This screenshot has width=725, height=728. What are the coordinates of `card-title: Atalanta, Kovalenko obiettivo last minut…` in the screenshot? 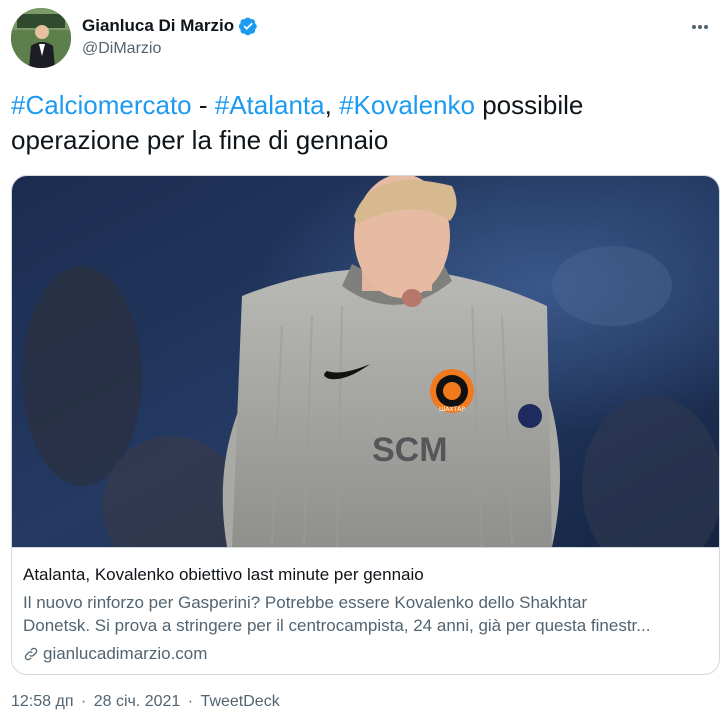 It's located at (223, 574).